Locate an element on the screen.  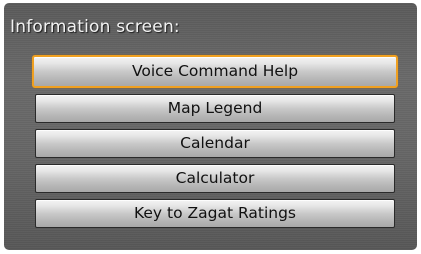
voice-command-help-button: Voice Command Help is located at coordinates (215, 71).